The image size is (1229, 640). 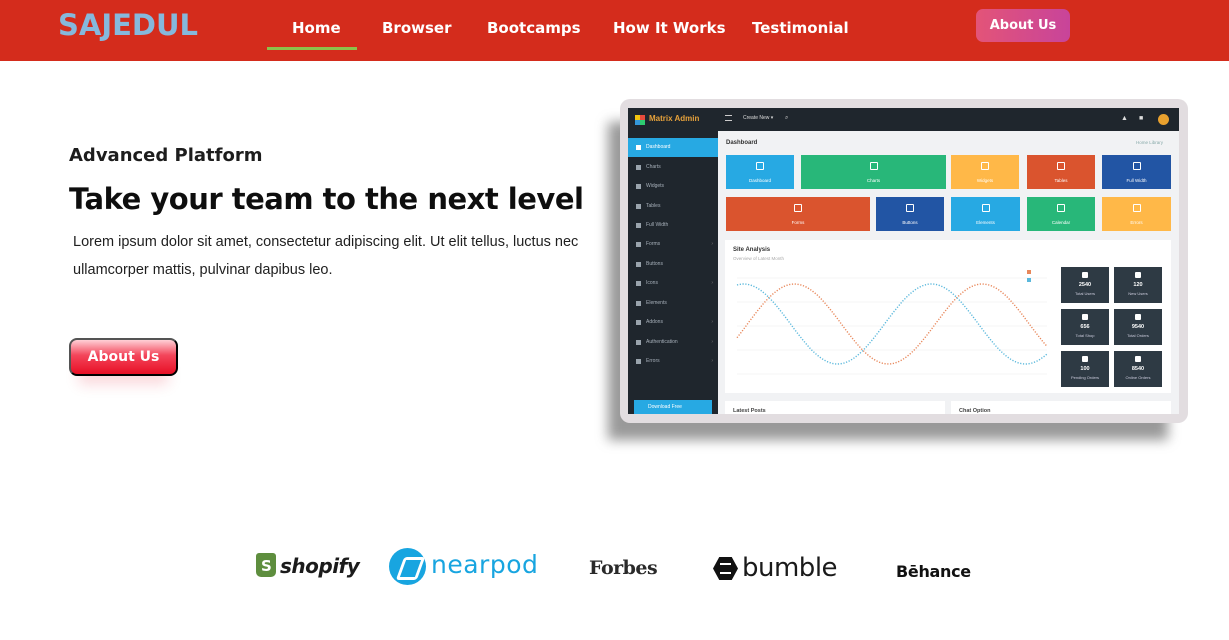 I want to click on mockup-stat-box: 9540 Total Orders, so click(x=1138, y=327).